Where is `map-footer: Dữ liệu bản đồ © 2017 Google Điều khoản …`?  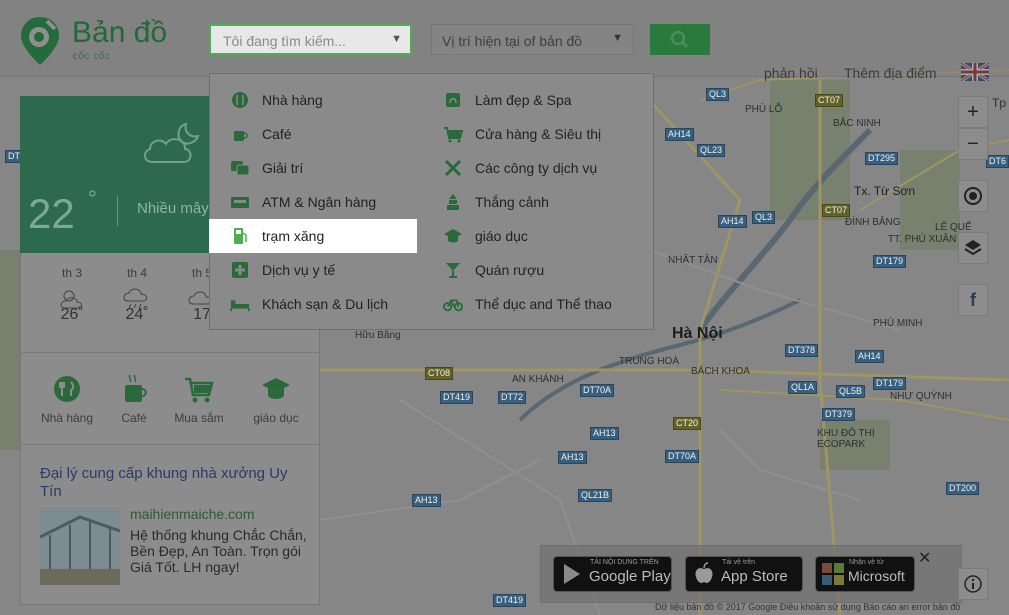 map-footer: Dữ liệu bản đồ © 2017 Google Điều khoản … is located at coordinates (807, 607).